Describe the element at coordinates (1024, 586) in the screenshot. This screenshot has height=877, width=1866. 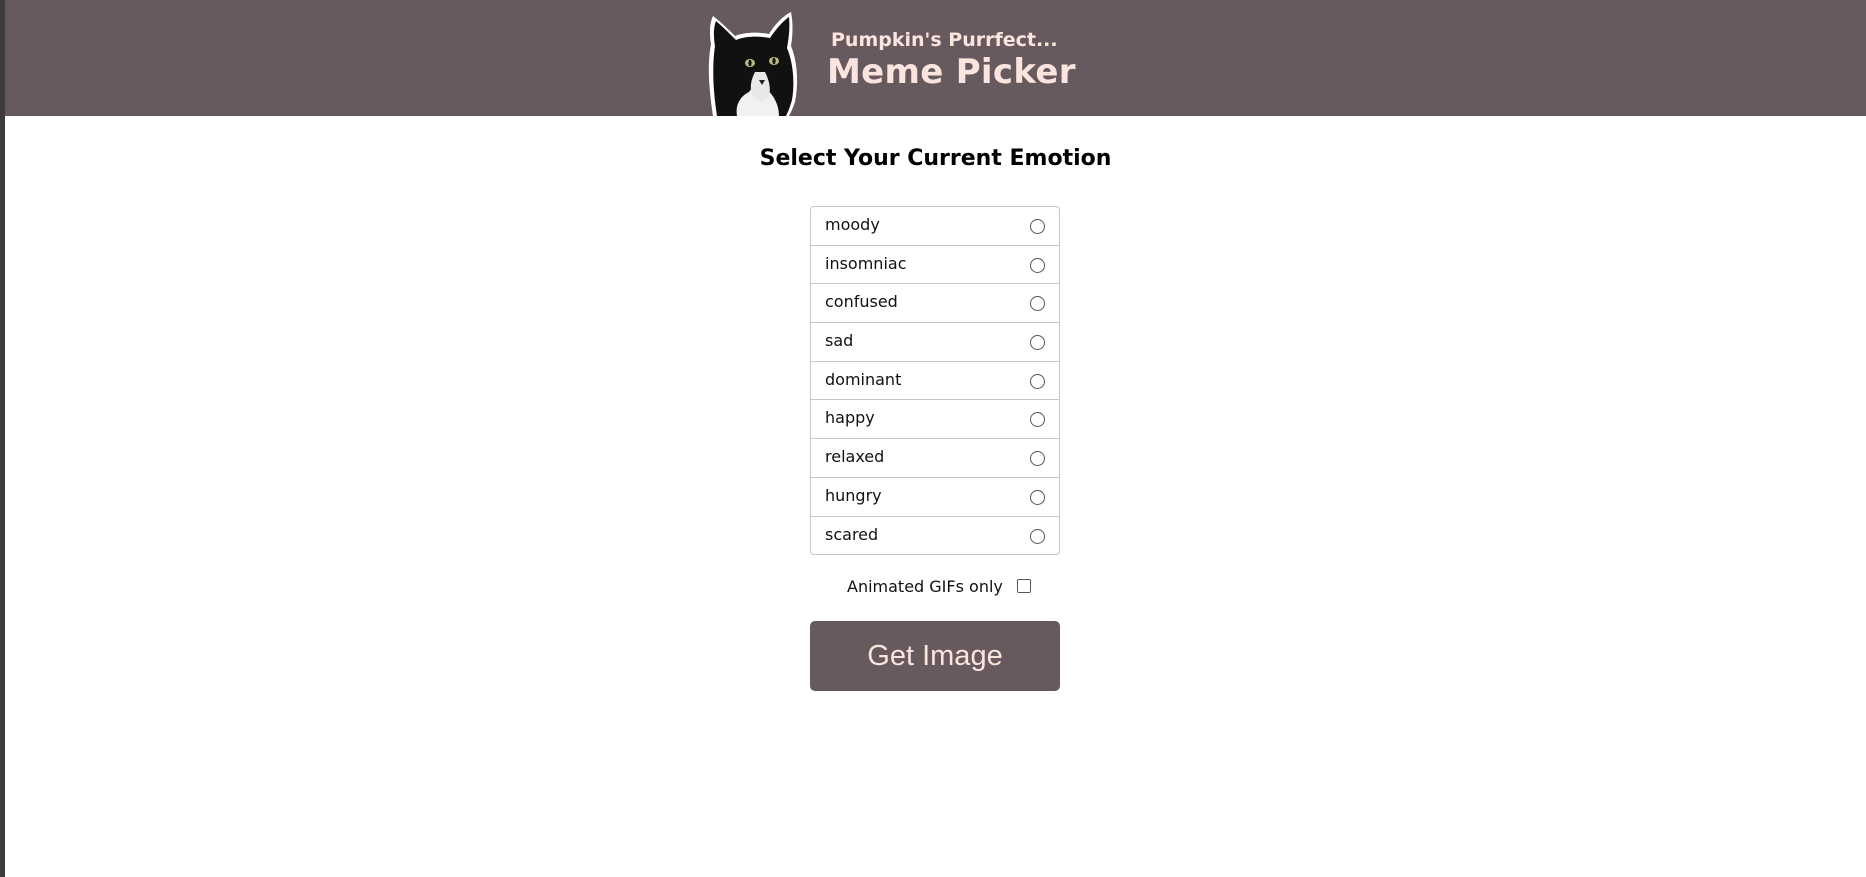
I see `gif-only-checkbox` at that location.